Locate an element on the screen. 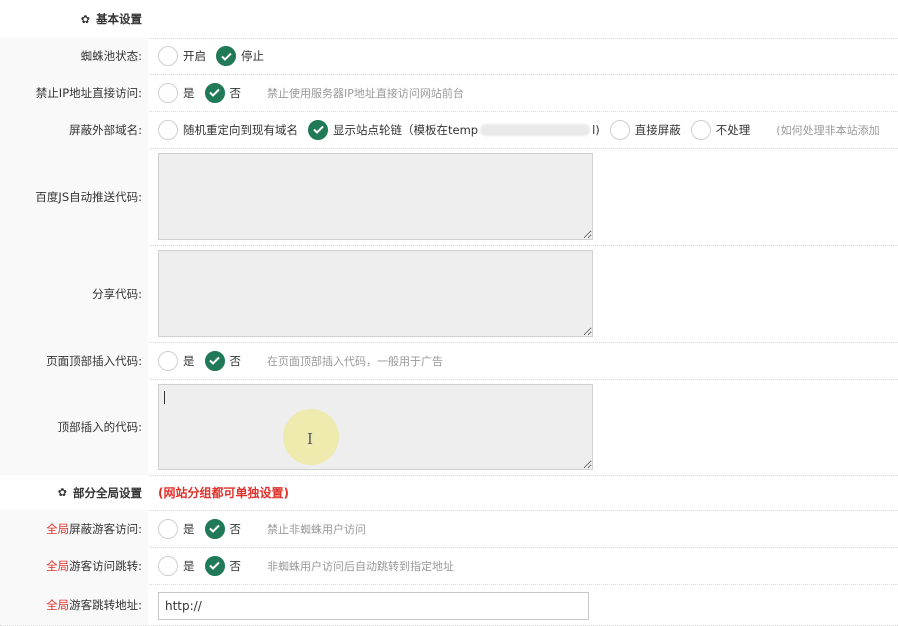 This screenshot has width=898, height=626. row-top-insert-toggle: 页面顶部插入代码: 是 否 在页面顶部插入代码，一般用于广告 is located at coordinates (449, 361).